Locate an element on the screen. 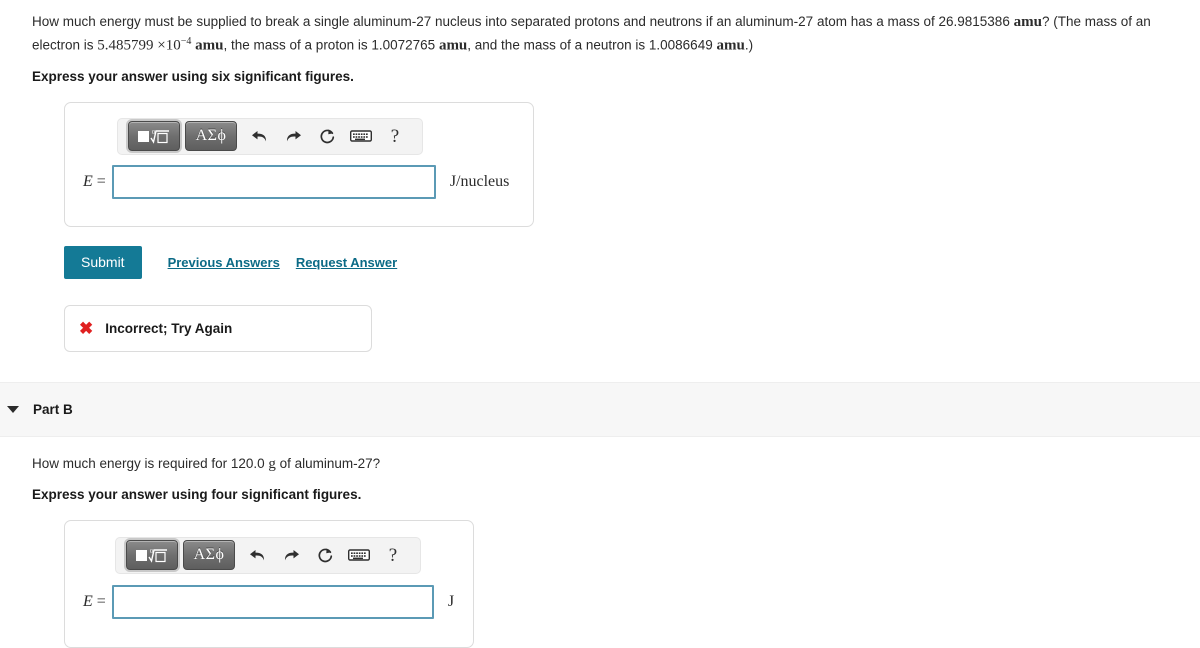  part-a-variable-label: E = is located at coordinates (94, 182).